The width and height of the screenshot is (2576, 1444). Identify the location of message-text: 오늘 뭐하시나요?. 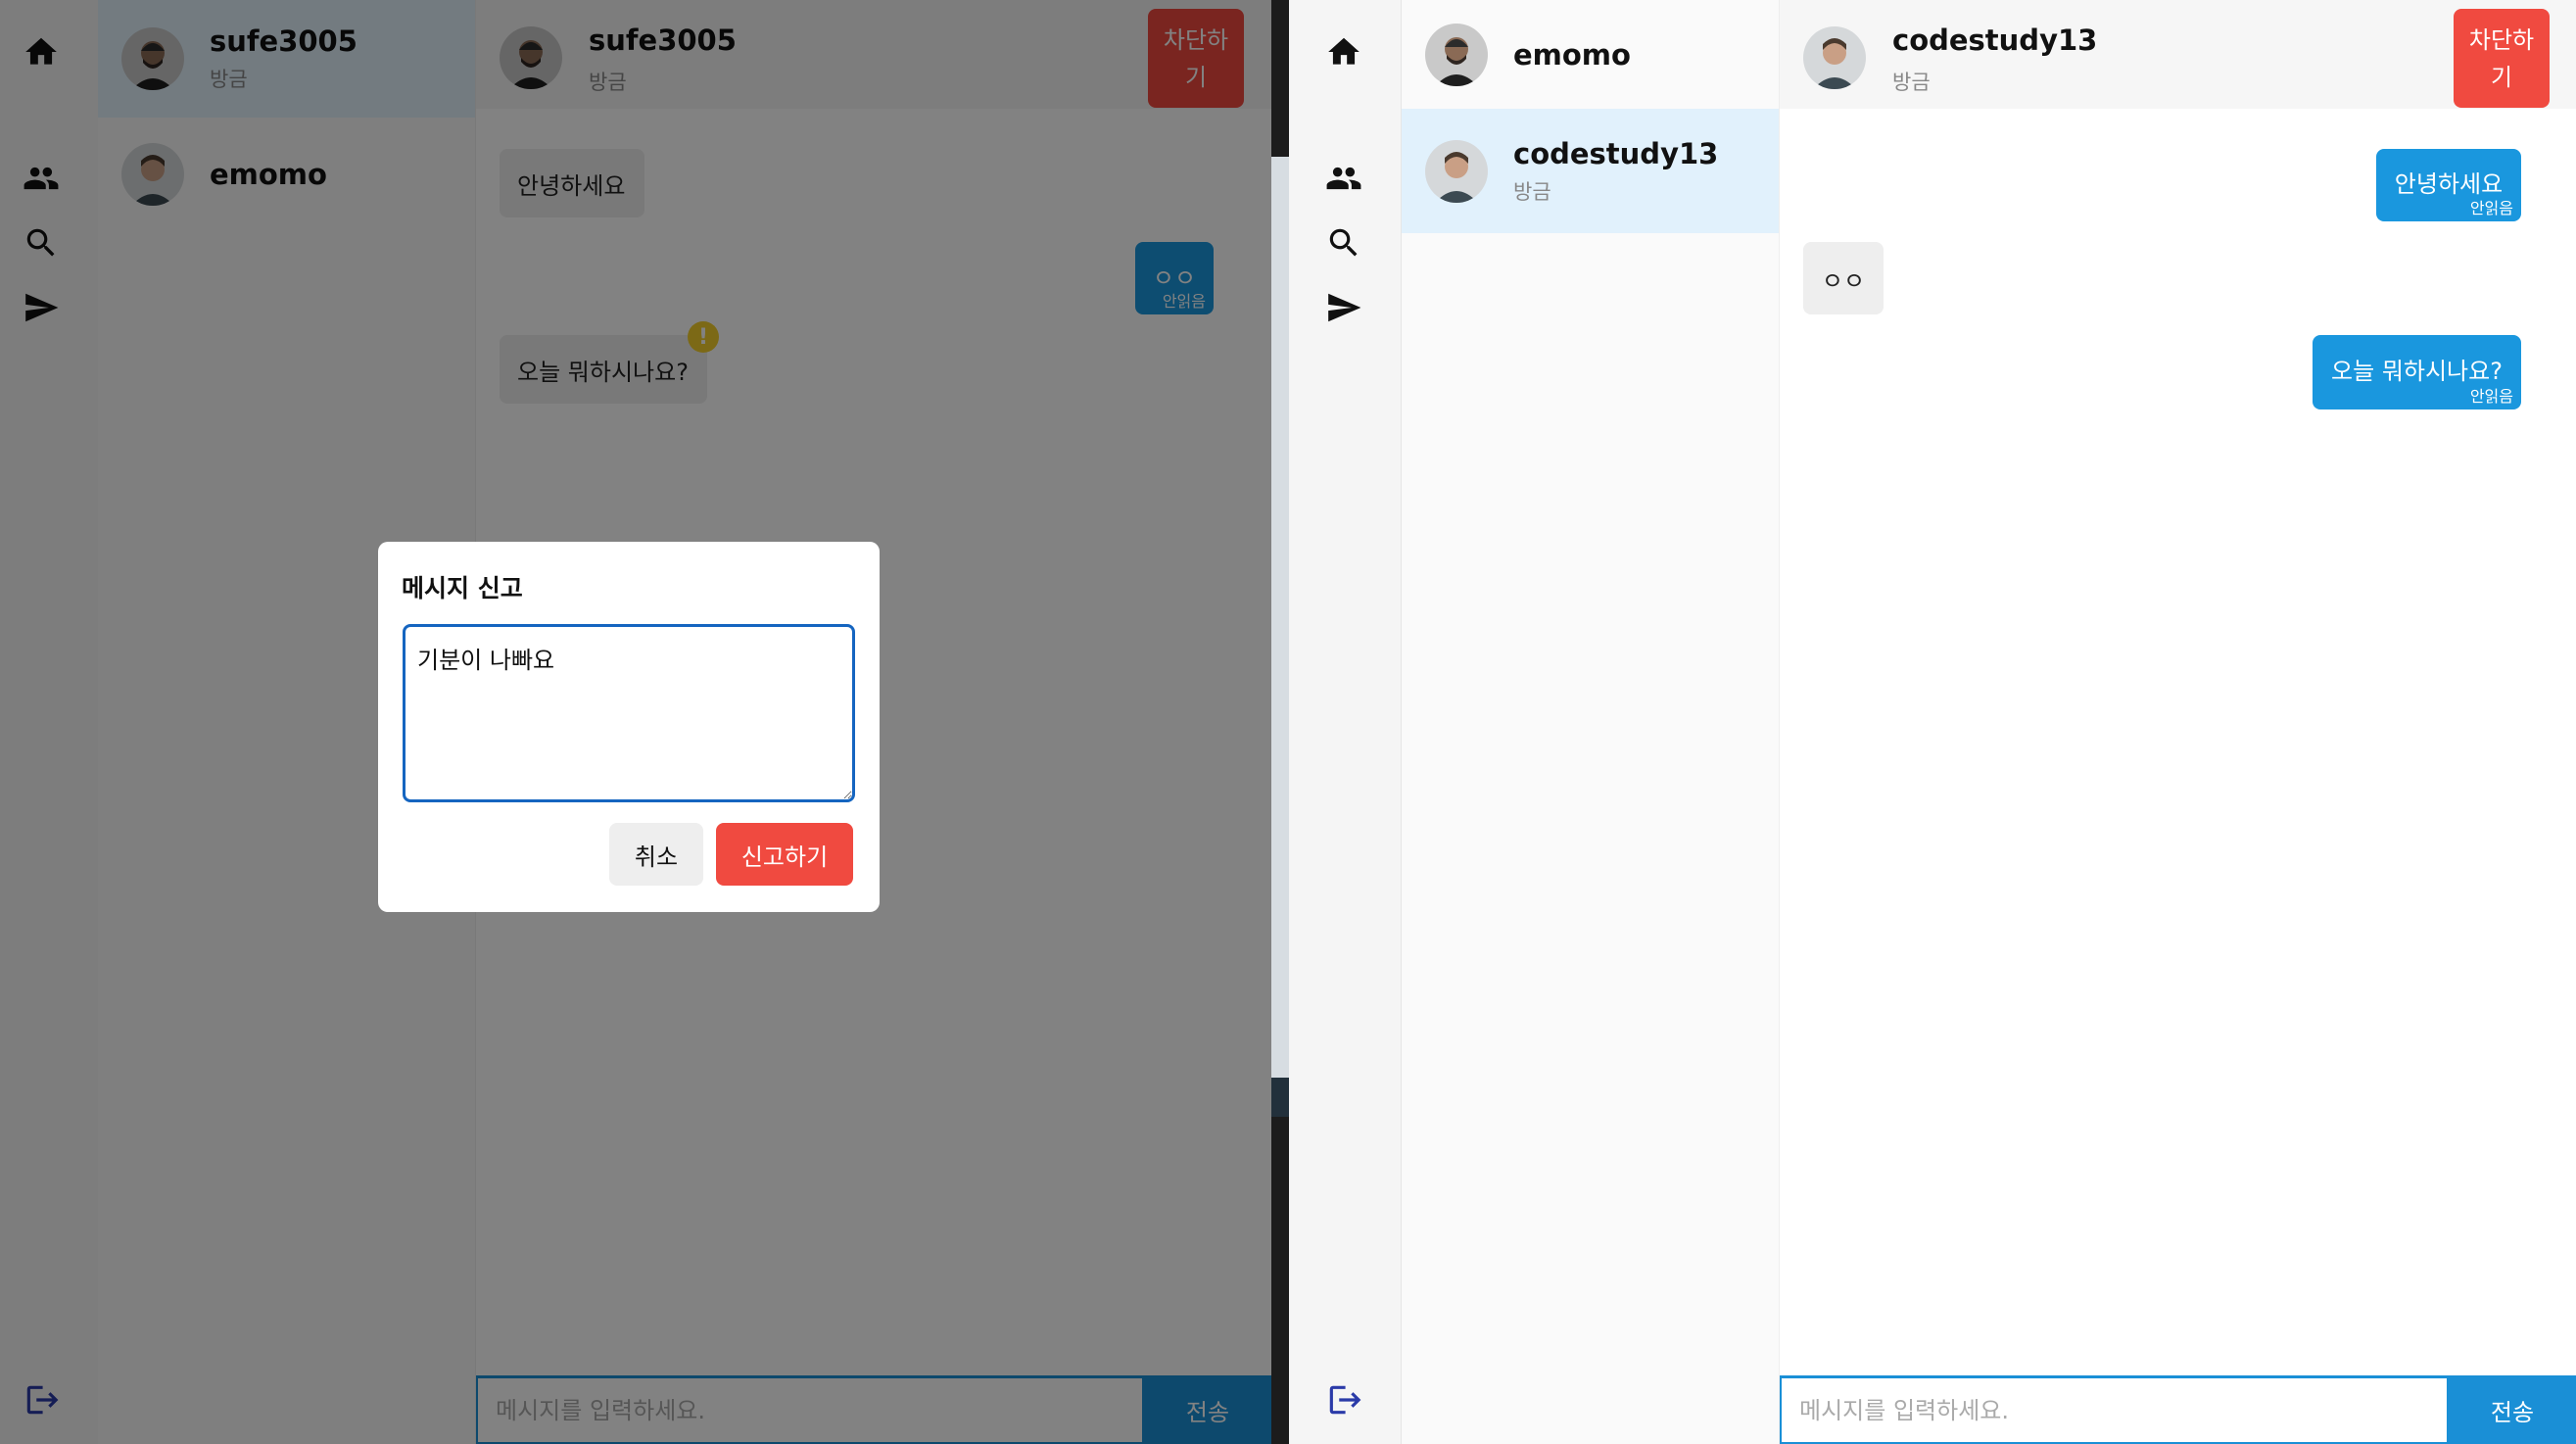
(2417, 371).